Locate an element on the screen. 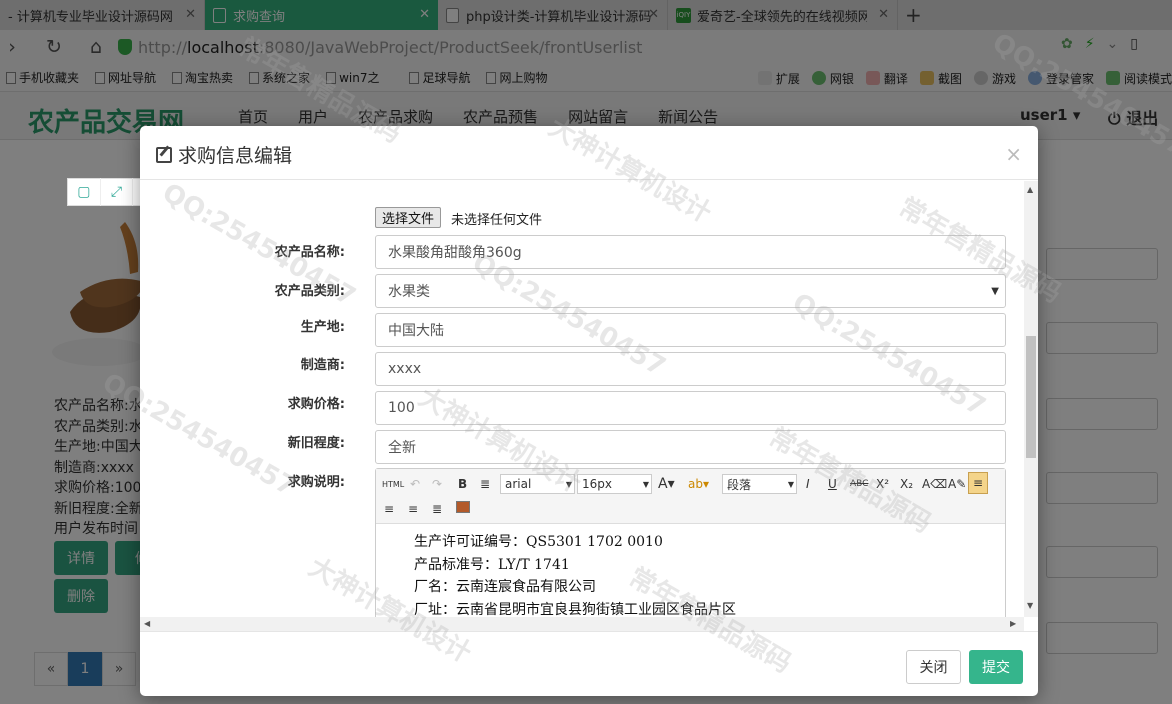 The image size is (1172, 704). category-select: 水果类 ▼ is located at coordinates (690, 291).